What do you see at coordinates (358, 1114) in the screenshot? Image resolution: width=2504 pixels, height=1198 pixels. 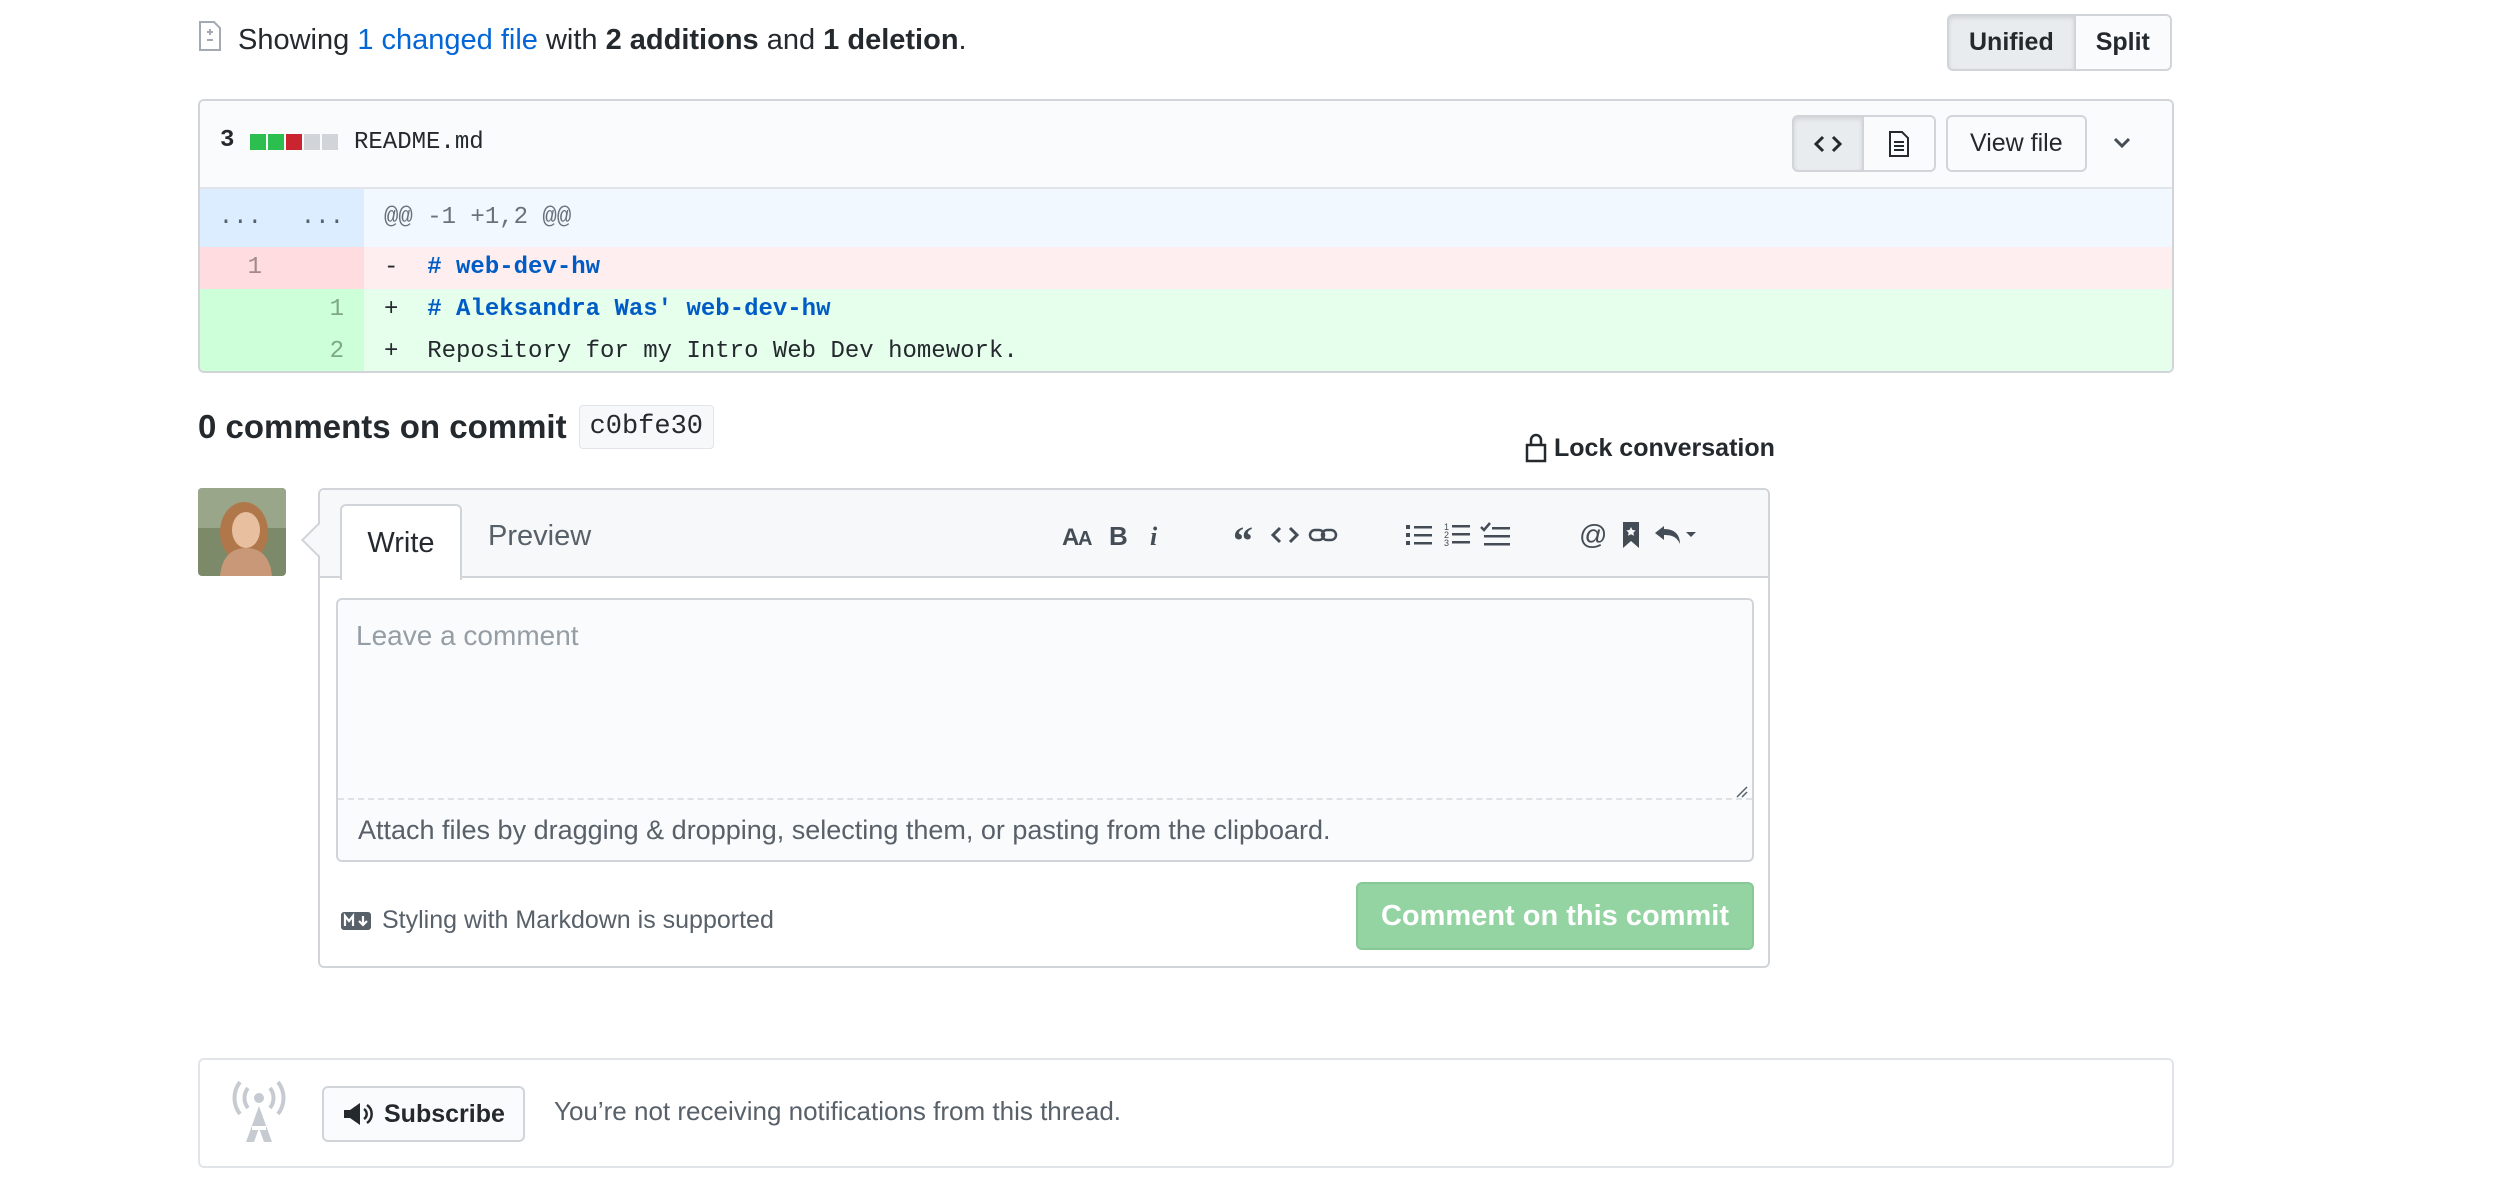 I see `megaphone-icon` at bounding box center [358, 1114].